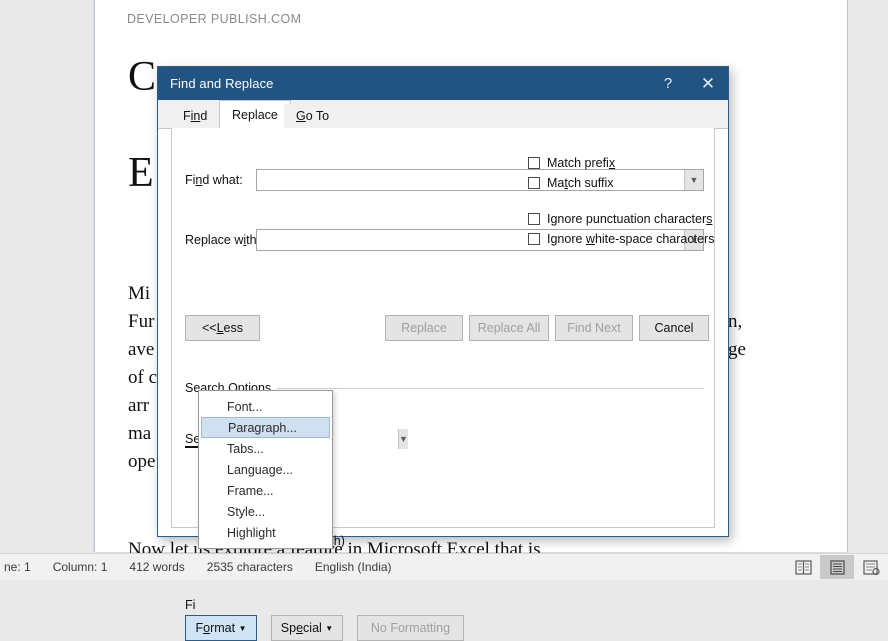 This screenshot has width=888, height=641. Describe the element at coordinates (141, 173) in the screenshot. I see `document-heading-letter-e: E` at that location.